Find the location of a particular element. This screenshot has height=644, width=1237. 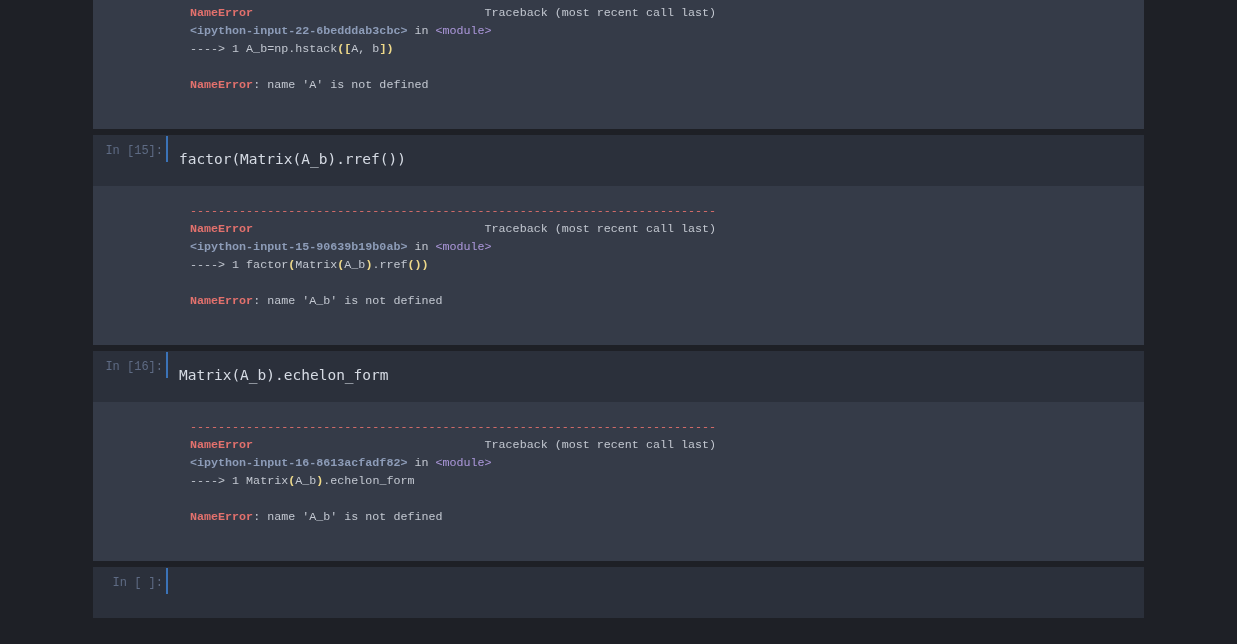

traceback-text: Matrix is located at coordinates (316, 265).